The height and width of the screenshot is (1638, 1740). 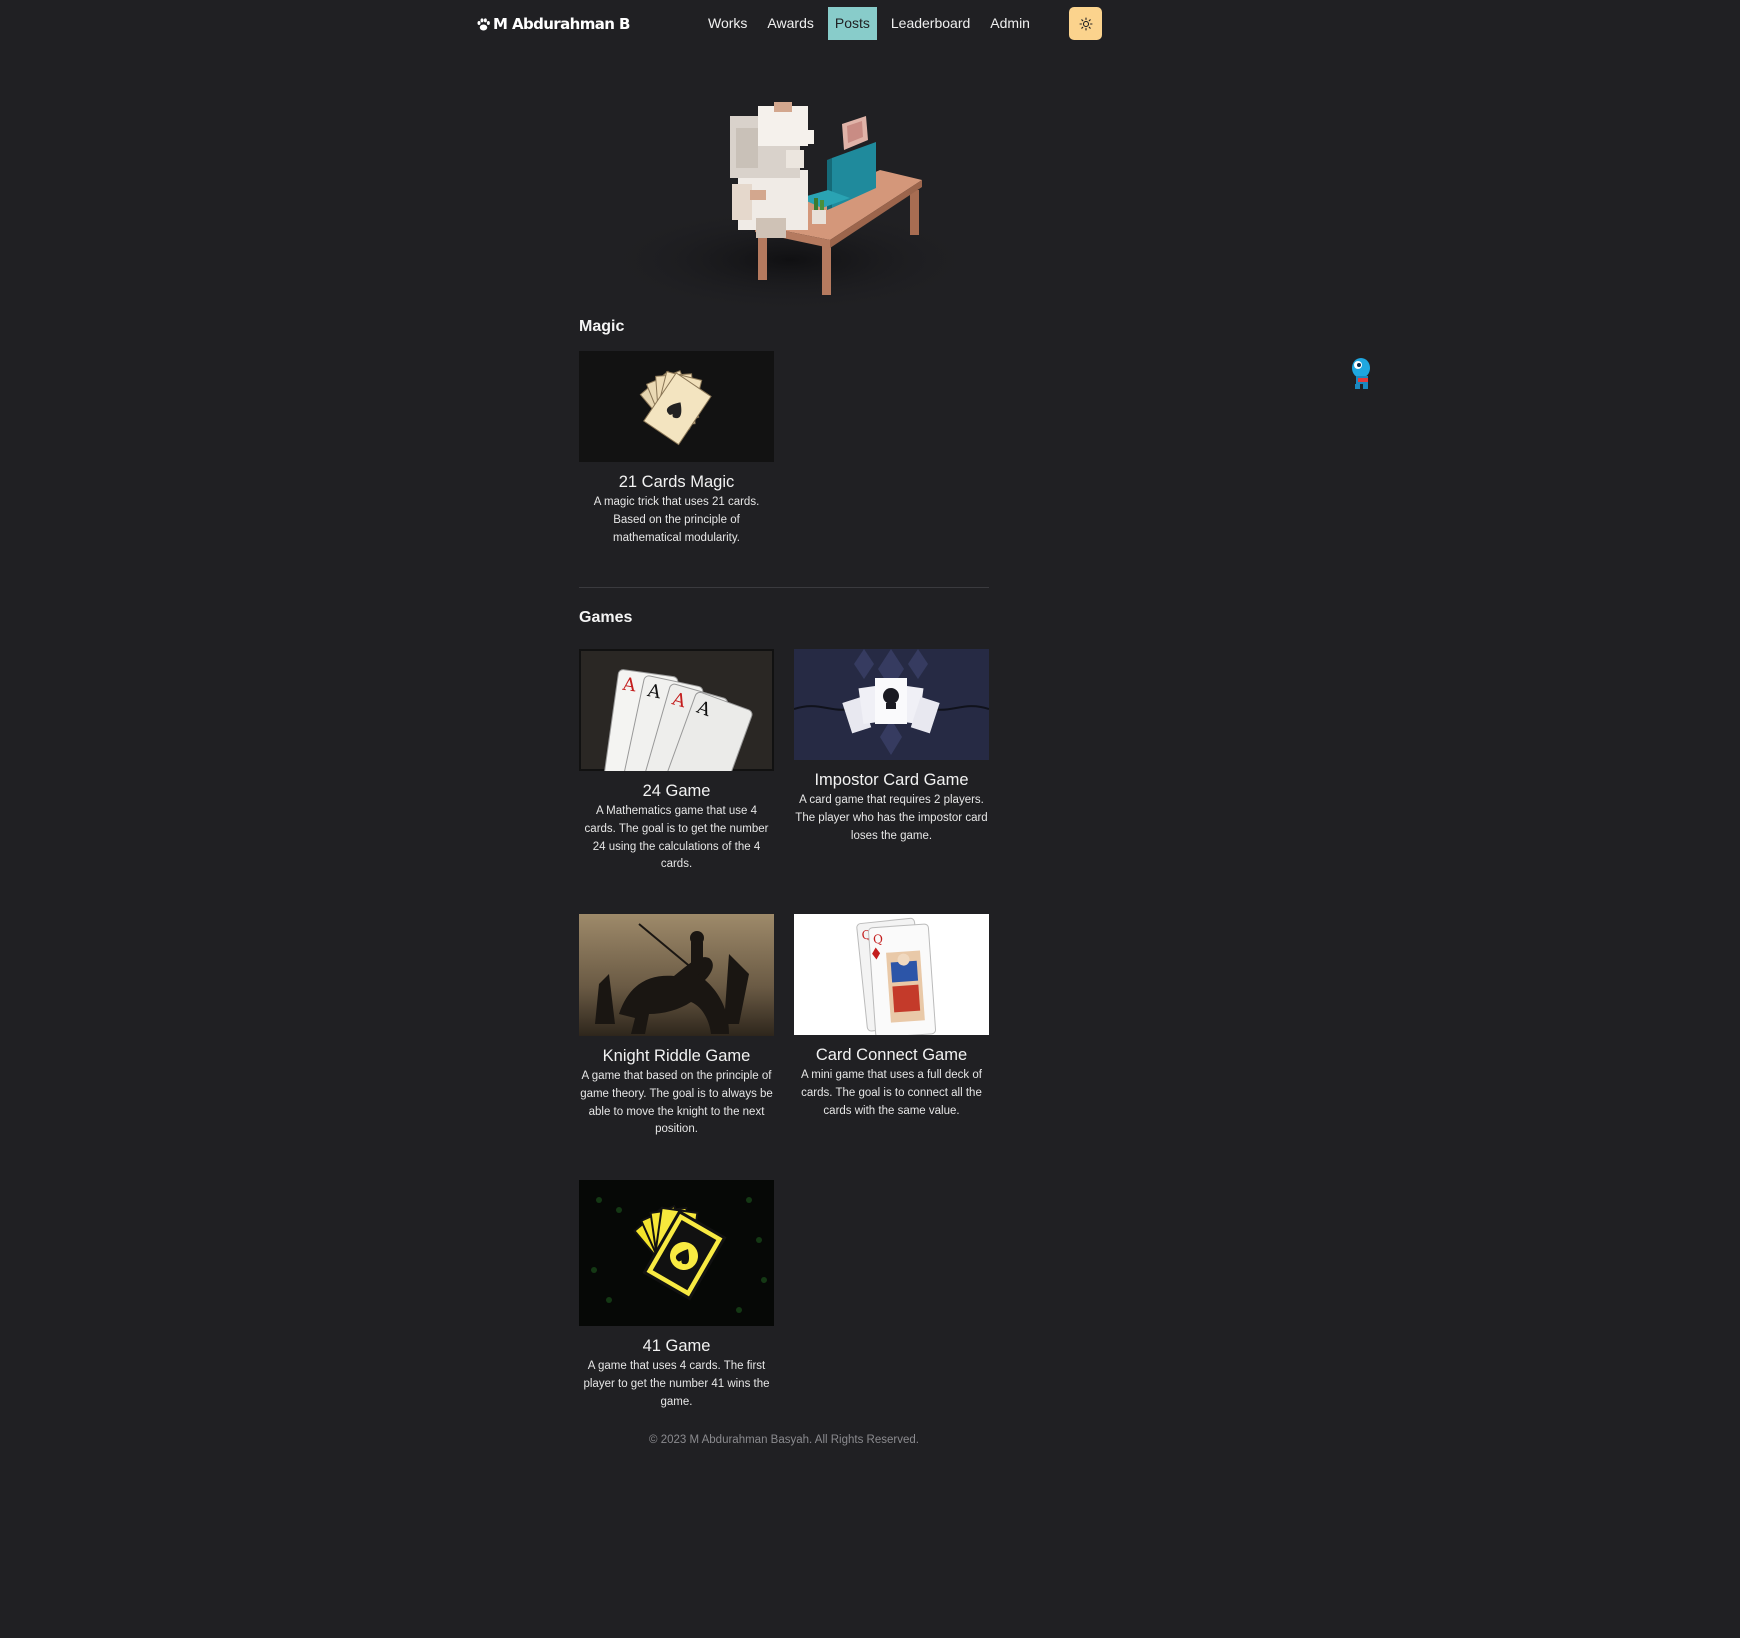 What do you see at coordinates (891, 704) in the screenshot?
I see `thumbnail-impostor-card-game` at bounding box center [891, 704].